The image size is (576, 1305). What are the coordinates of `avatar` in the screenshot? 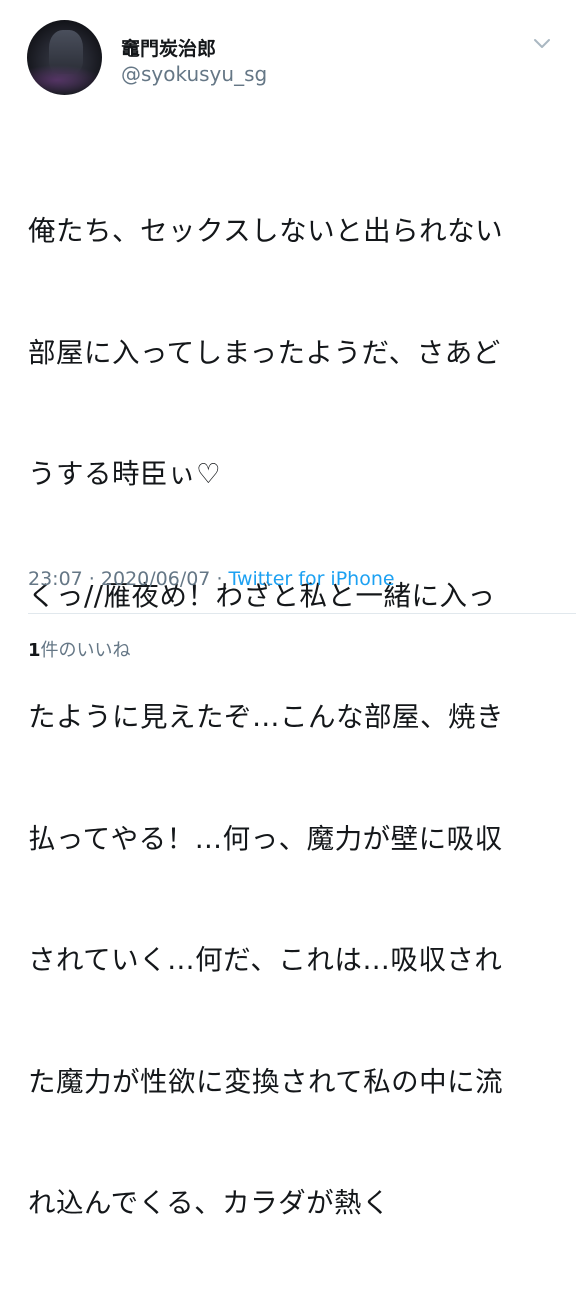 It's located at (64, 57).